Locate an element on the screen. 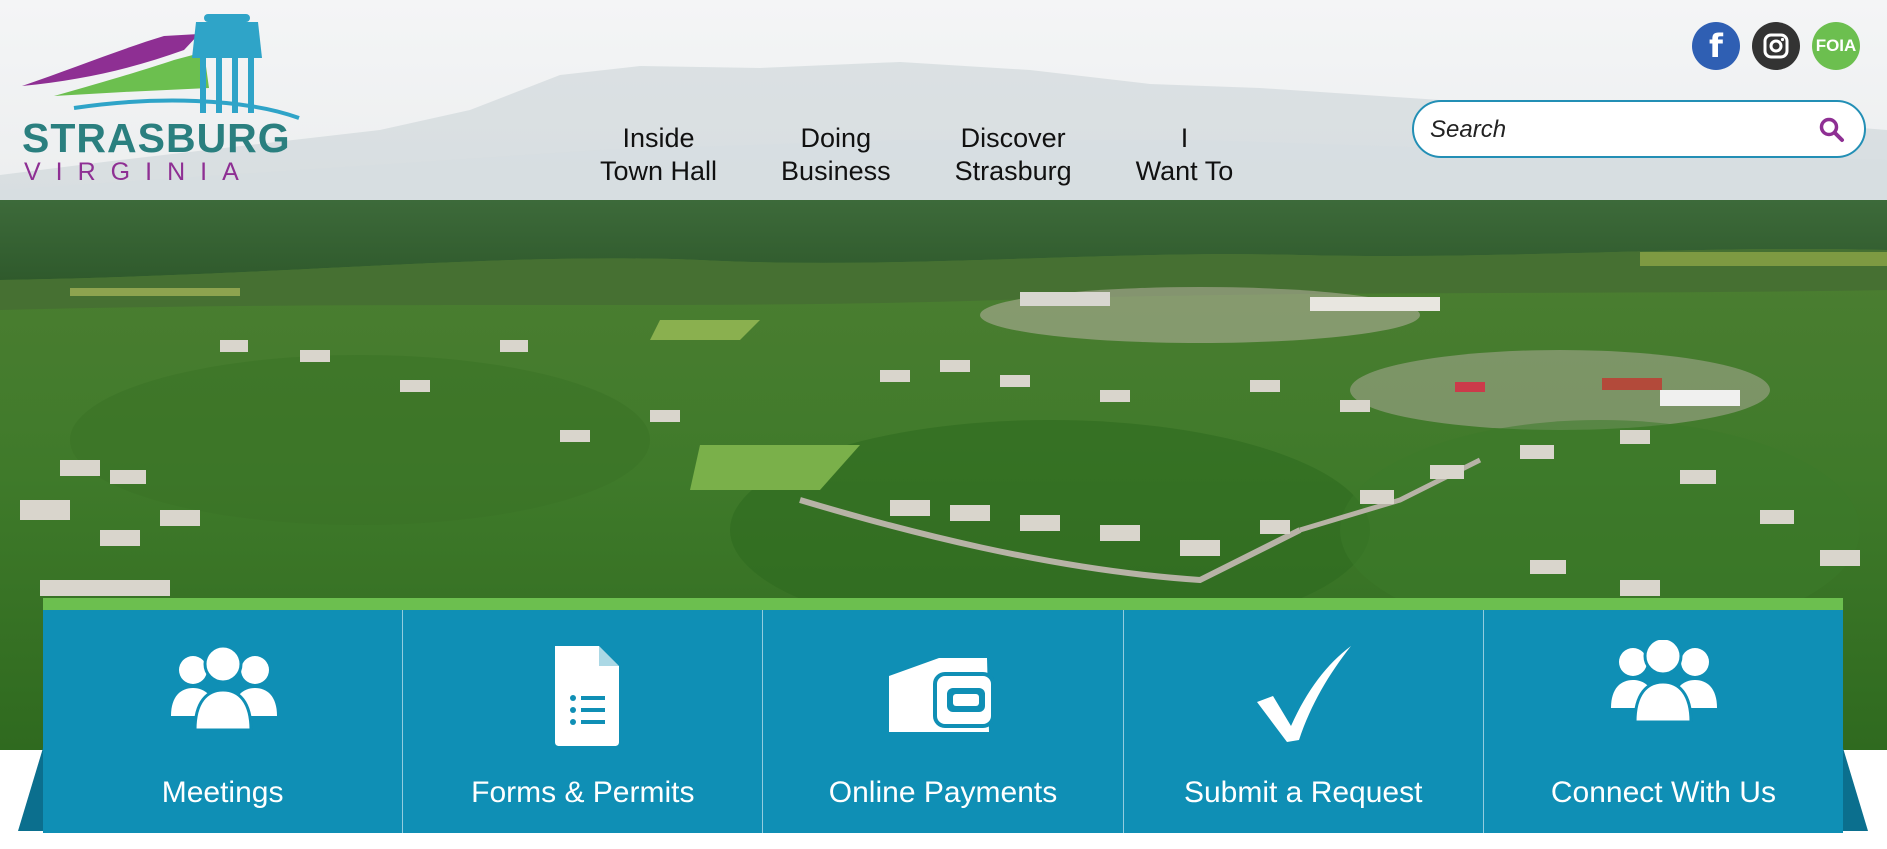  search-icon is located at coordinates (1832, 130).